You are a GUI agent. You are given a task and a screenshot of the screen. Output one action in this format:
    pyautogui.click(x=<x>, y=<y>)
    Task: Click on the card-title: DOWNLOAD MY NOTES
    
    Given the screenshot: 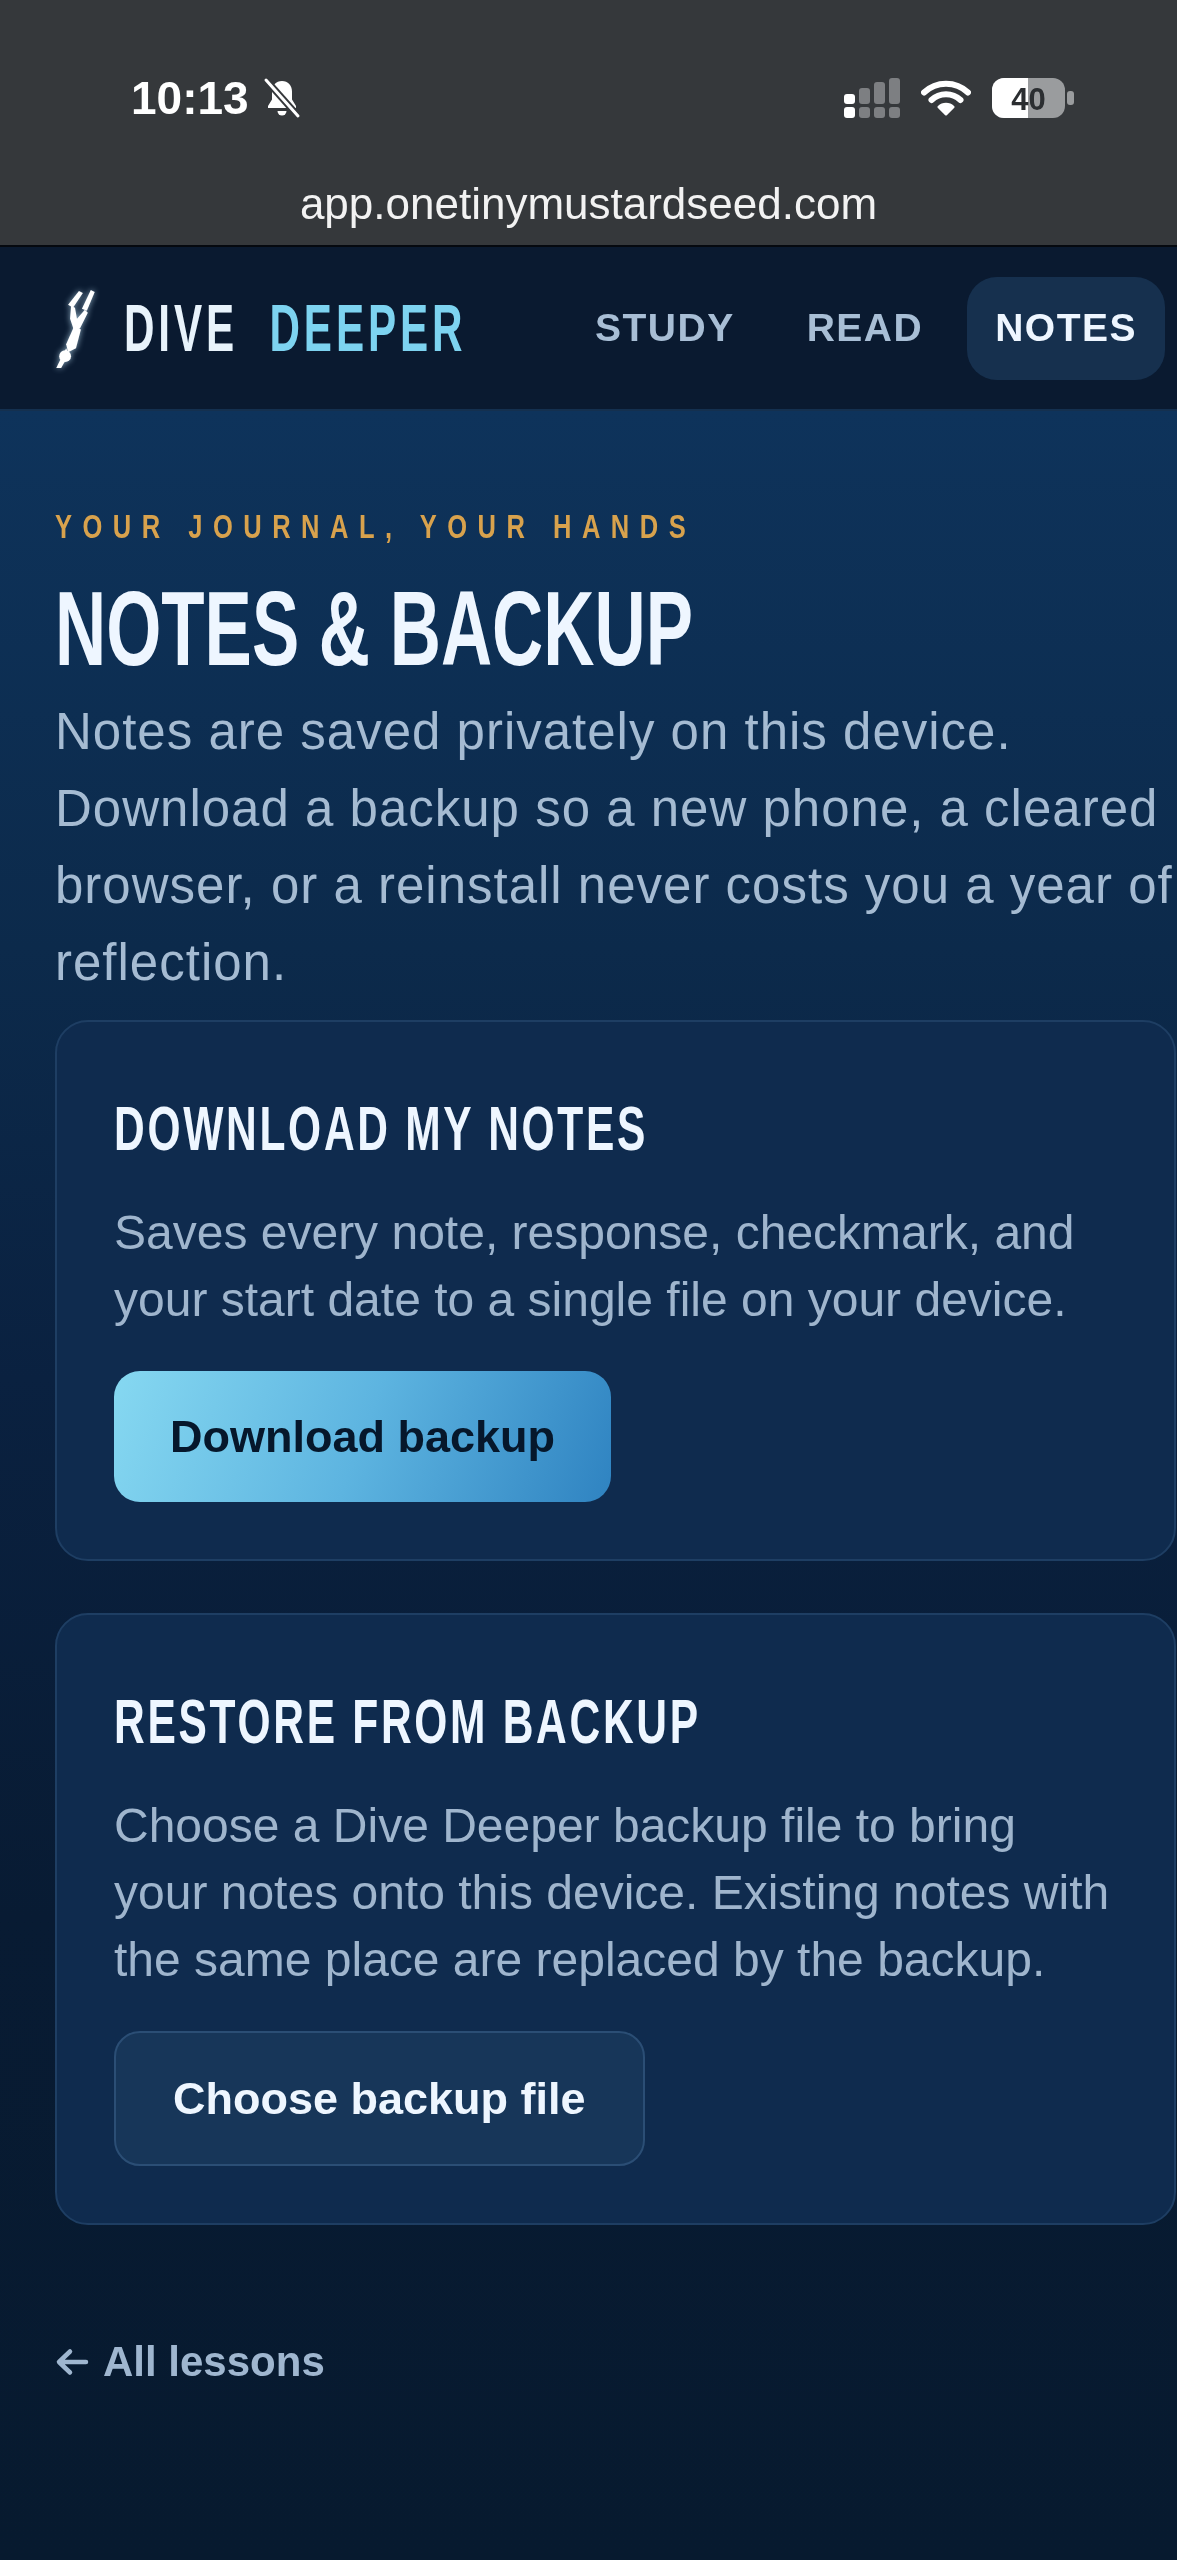 What is the action you would take?
    pyautogui.click(x=381, y=1128)
    